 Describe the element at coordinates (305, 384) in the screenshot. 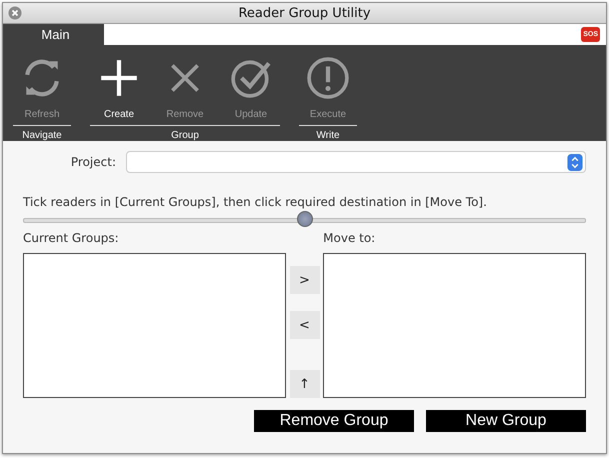

I see `move-button: ↑` at that location.